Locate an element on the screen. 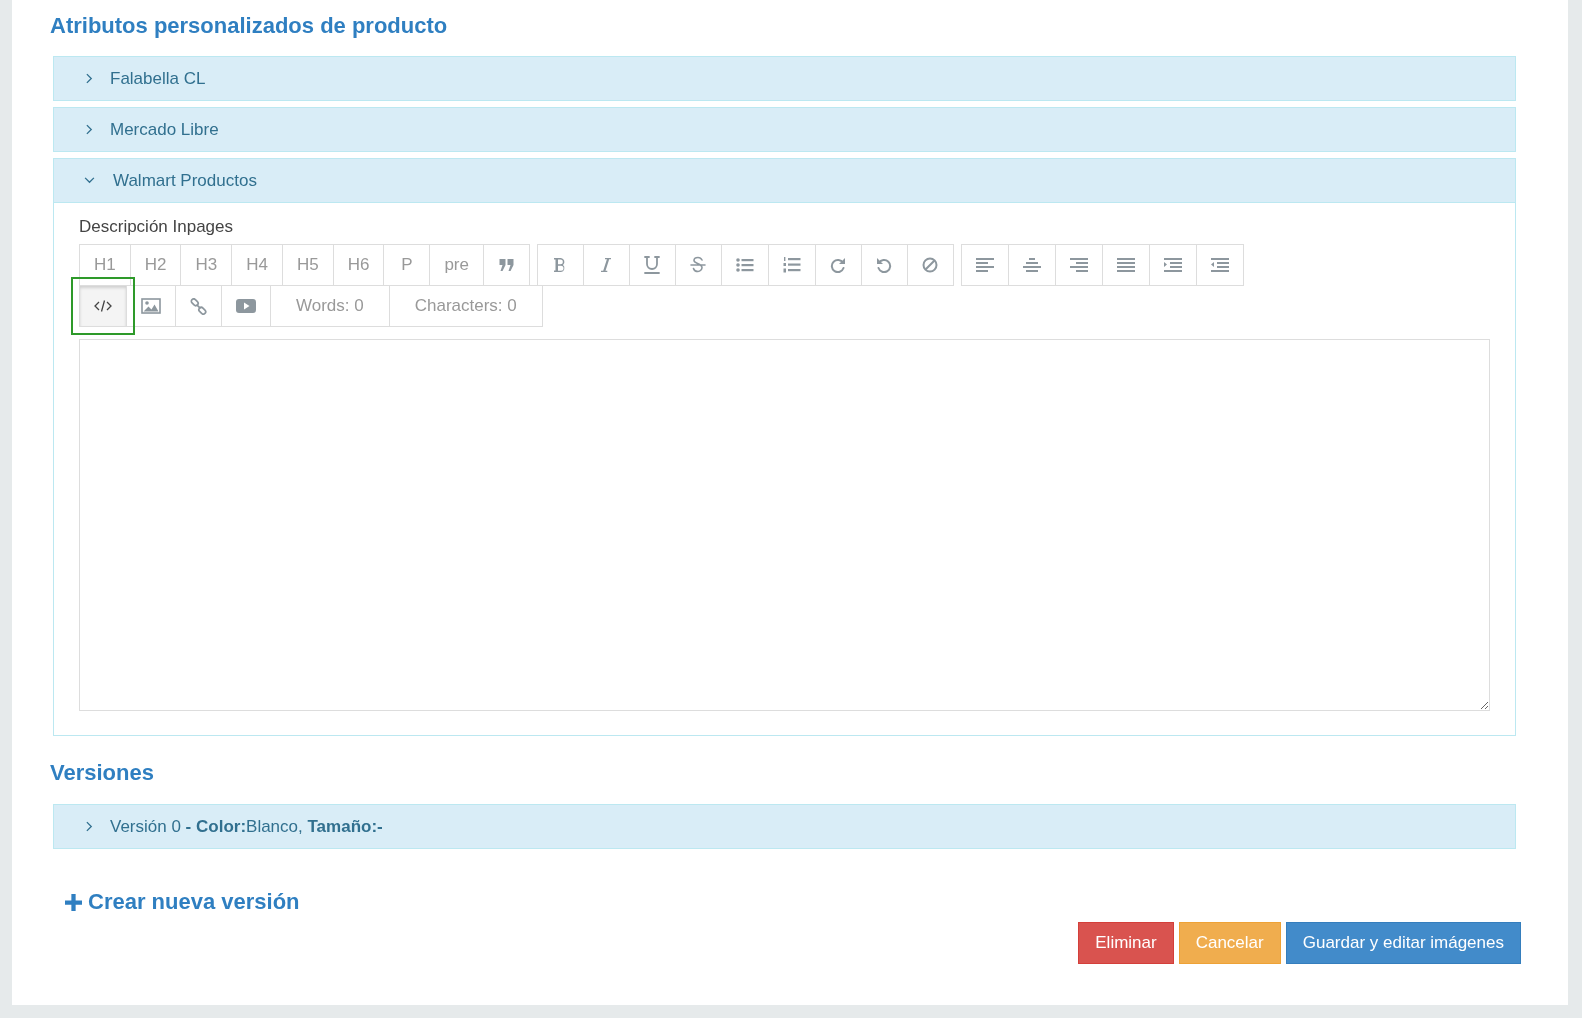 The image size is (1582, 1018). cancel-button: Cancelar is located at coordinates (1229, 943).